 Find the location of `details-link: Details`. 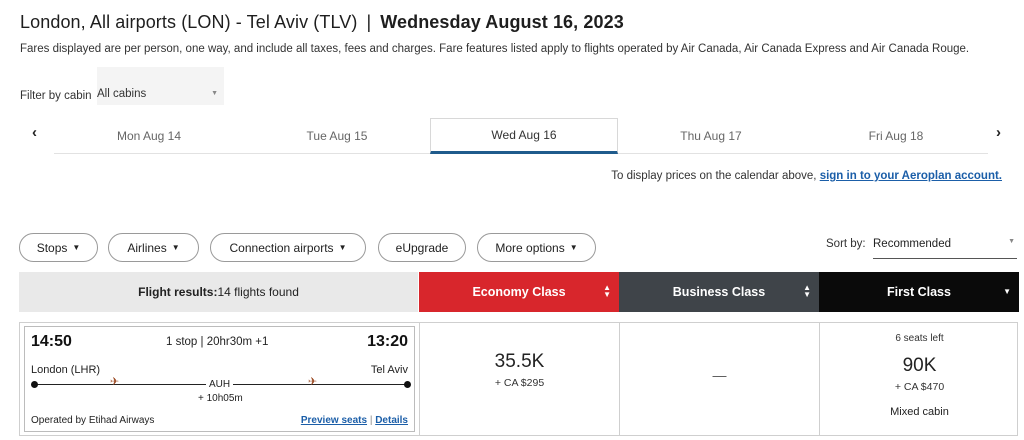

details-link: Details is located at coordinates (391, 420).